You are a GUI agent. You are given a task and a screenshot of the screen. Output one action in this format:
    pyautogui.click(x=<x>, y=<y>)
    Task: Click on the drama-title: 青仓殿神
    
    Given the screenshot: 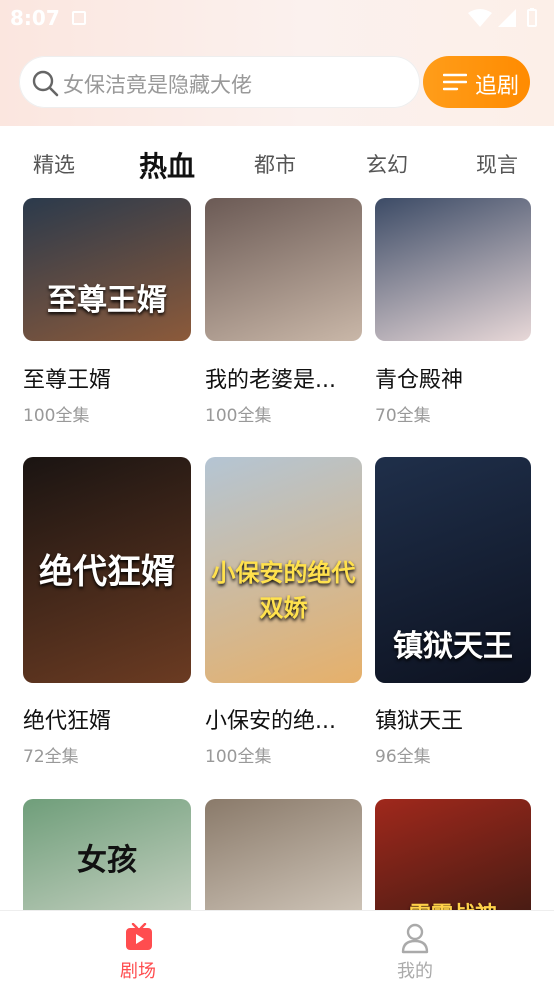 What is the action you would take?
    pyautogui.click(x=419, y=380)
    